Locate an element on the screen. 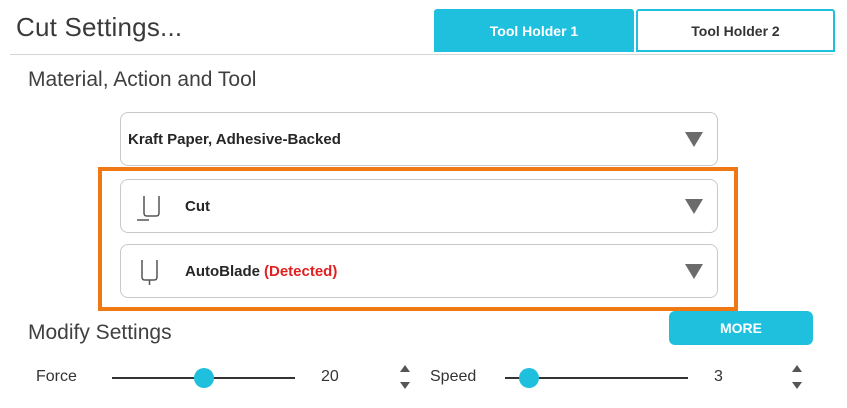 The image size is (847, 408). modify-settings-heading: Modify Settings is located at coordinates (100, 332).